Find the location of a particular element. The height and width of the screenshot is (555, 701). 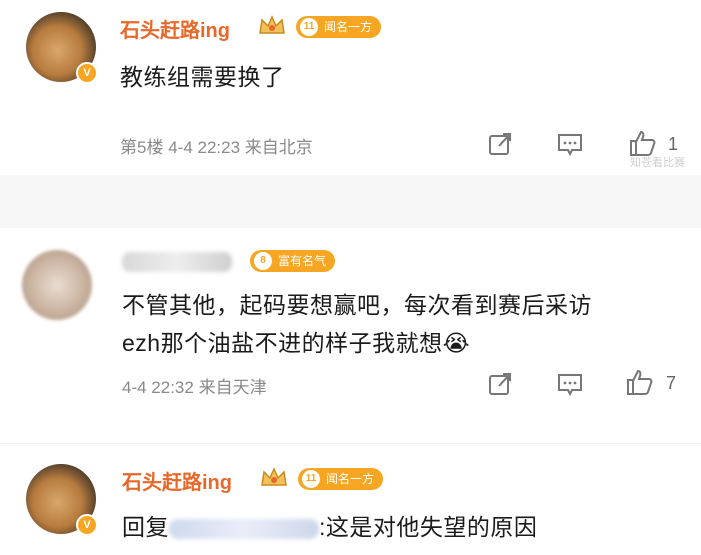

comment-meta: 4-4 22:32 来自天津 is located at coordinates (194, 385).